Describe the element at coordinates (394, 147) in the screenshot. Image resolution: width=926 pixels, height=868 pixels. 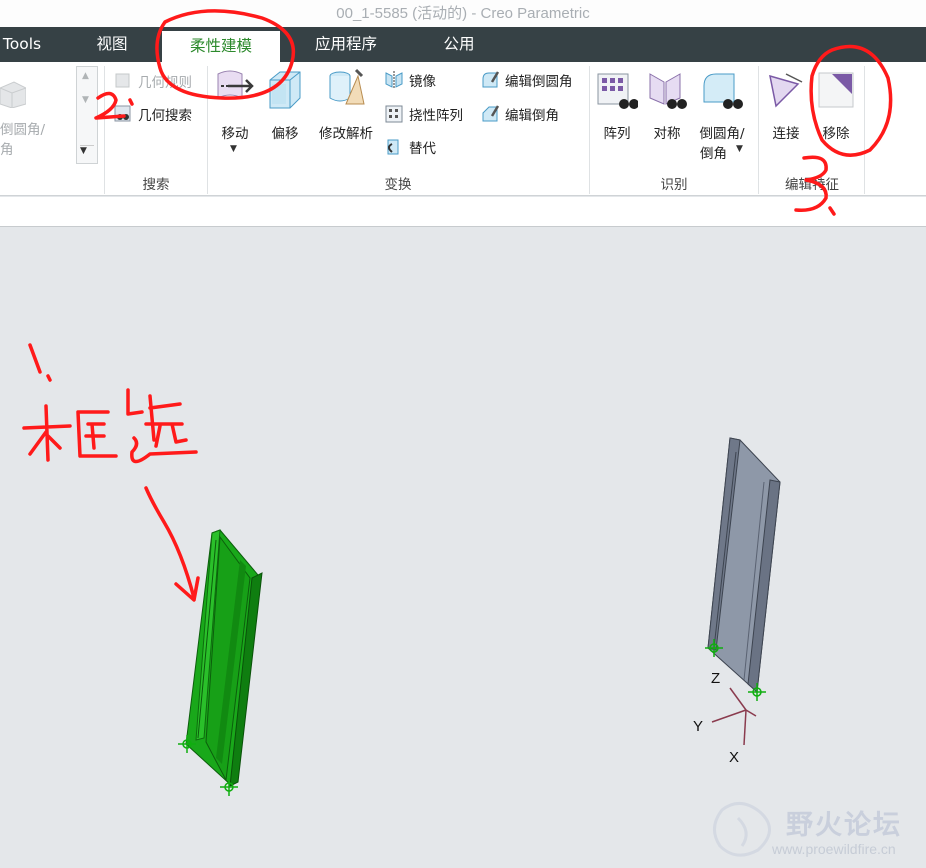
I see `substitute-icon` at that location.